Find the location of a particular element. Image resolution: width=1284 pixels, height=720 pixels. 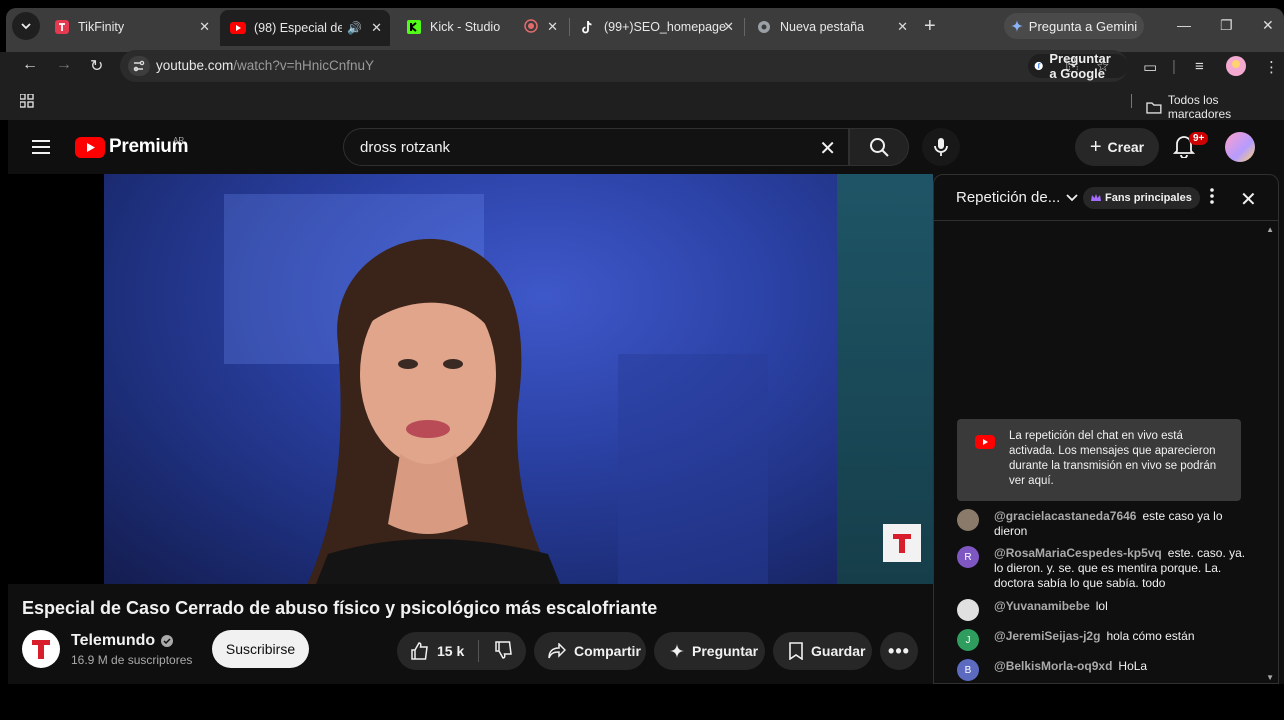

hamburger-menu-icon is located at coordinates (41, 149).